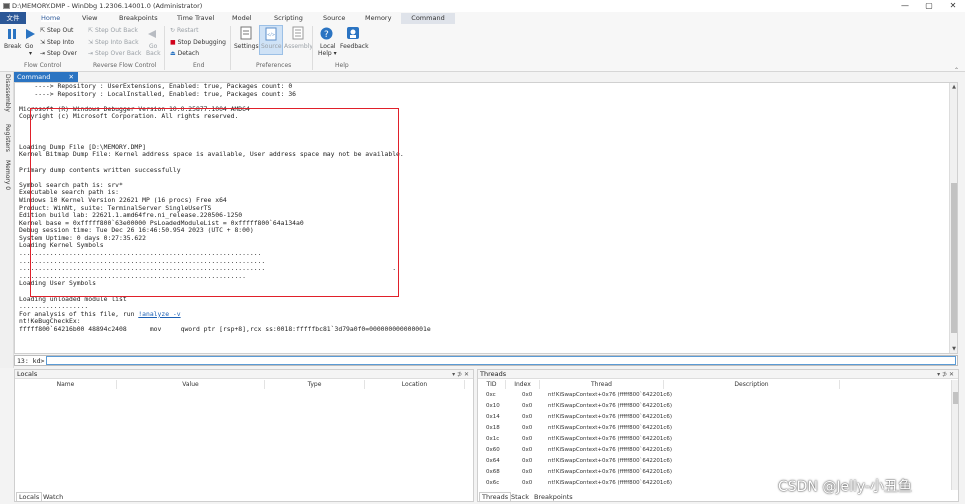 The width and height of the screenshot is (965, 504). What do you see at coordinates (501, 360) in the screenshot?
I see `command-input` at bounding box center [501, 360].